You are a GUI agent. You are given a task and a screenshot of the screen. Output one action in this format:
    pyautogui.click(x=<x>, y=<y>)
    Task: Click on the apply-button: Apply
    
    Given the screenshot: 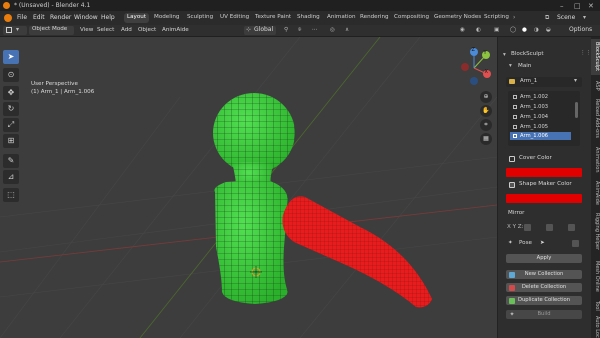 What is the action you would take?
    pyautogui.click(x=544, y=258)
    